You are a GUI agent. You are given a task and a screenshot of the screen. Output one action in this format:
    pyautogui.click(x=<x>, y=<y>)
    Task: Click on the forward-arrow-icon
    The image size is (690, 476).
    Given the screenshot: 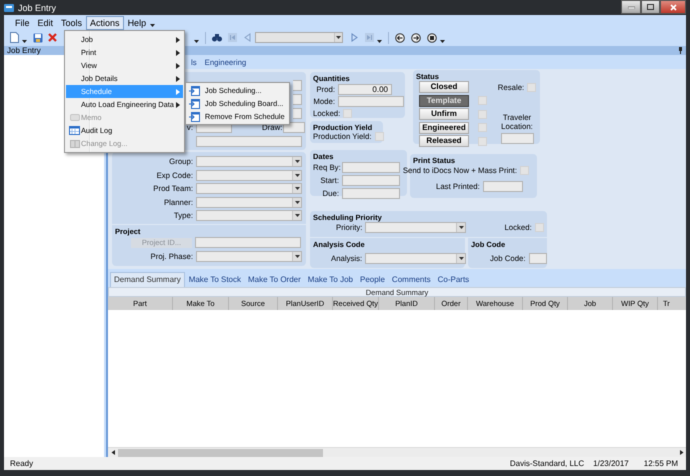 What is the action you would take?
    pyautogui.click(x=416, y=37)
    